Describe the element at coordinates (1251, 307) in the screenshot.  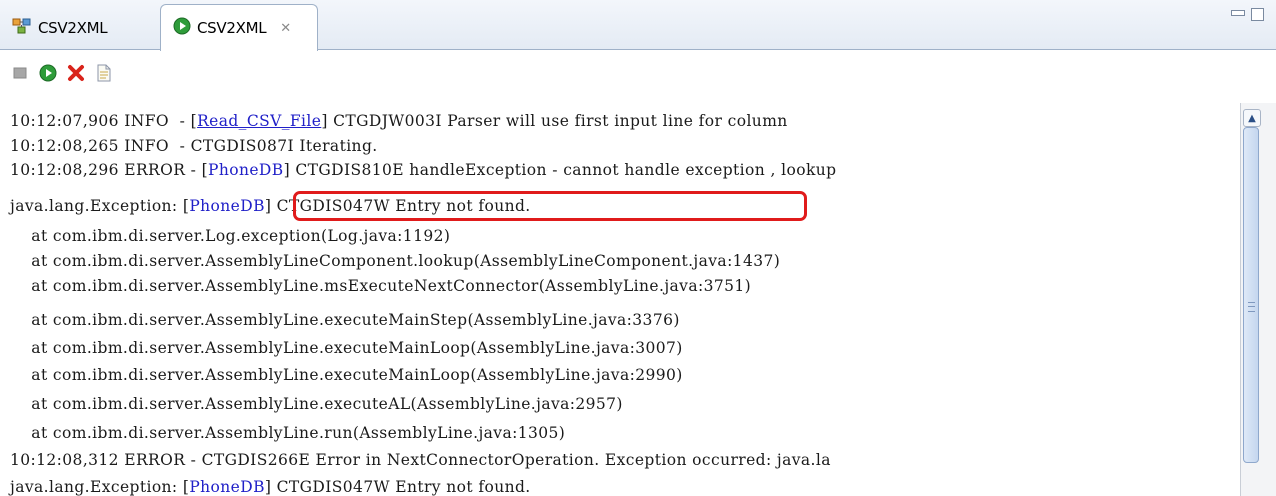
I see `grip-icon` at that location.